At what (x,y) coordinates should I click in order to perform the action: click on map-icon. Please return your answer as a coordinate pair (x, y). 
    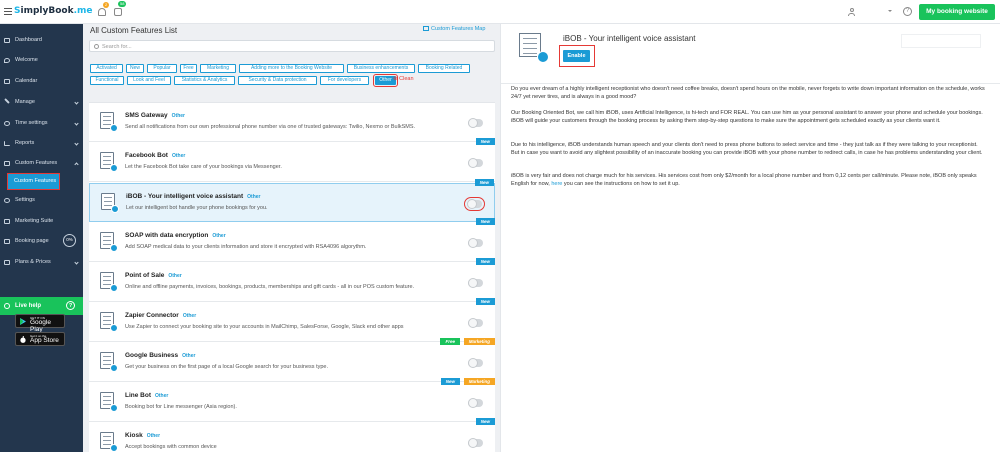
    Looking at the image, I should click on (426, 28).